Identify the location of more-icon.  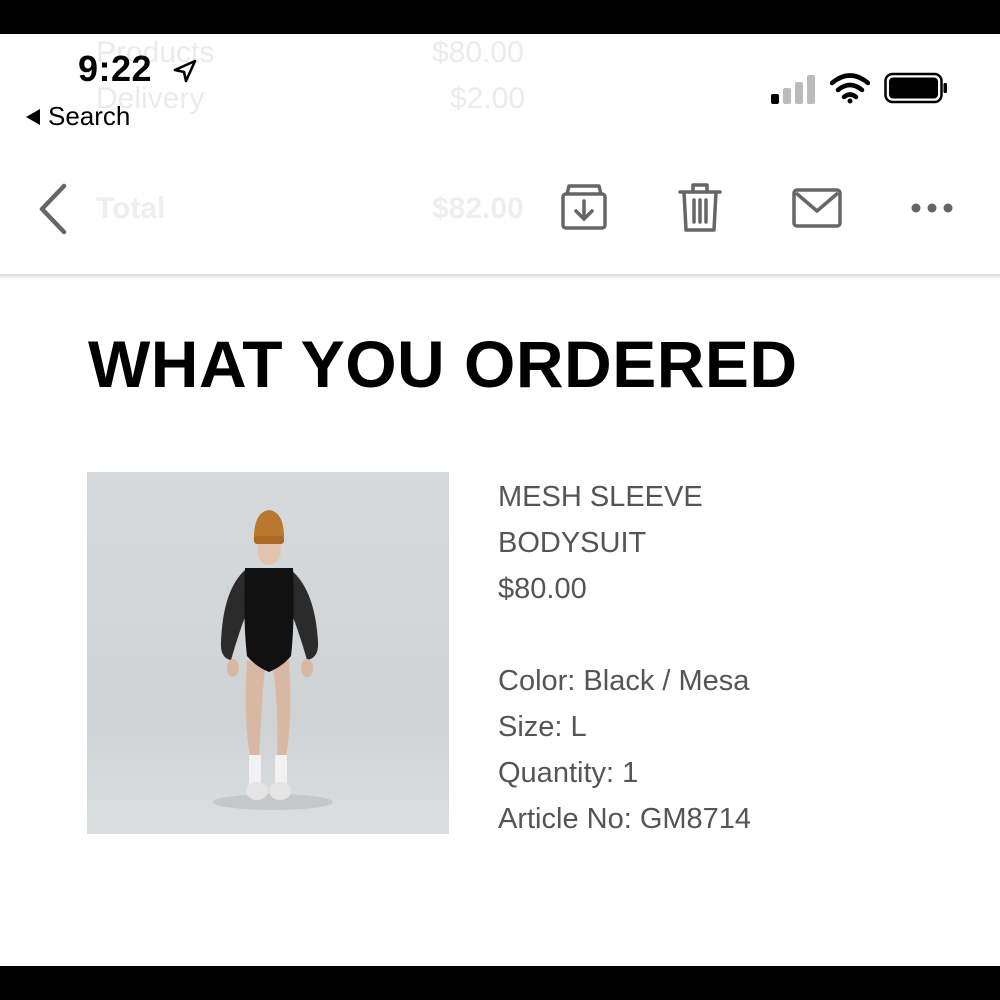
(932, 208).